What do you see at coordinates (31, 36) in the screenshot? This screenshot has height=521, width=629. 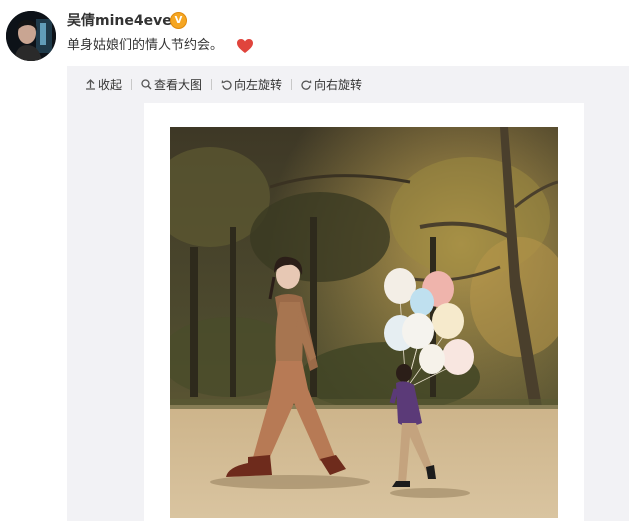 I see `avatar` at bounding box center [31, 36].